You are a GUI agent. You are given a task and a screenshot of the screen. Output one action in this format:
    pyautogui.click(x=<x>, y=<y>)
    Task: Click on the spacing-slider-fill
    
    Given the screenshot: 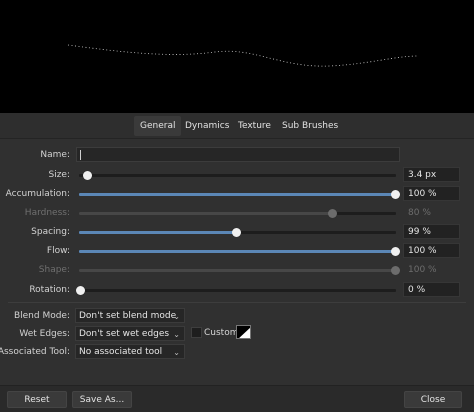 What is the action you would take?
    pyautogui.click(x=157, y=232)
    